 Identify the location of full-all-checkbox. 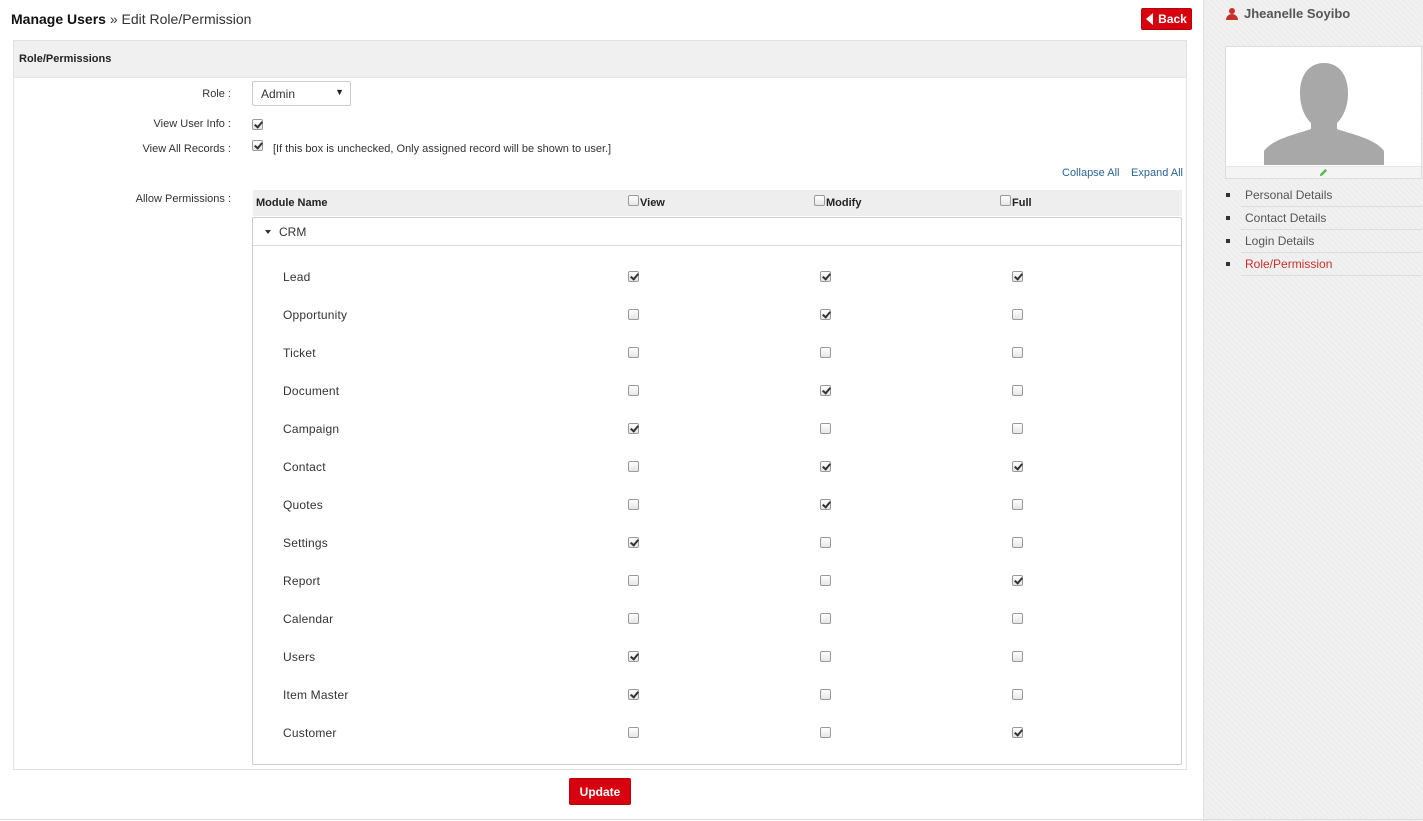
(1005, 200).